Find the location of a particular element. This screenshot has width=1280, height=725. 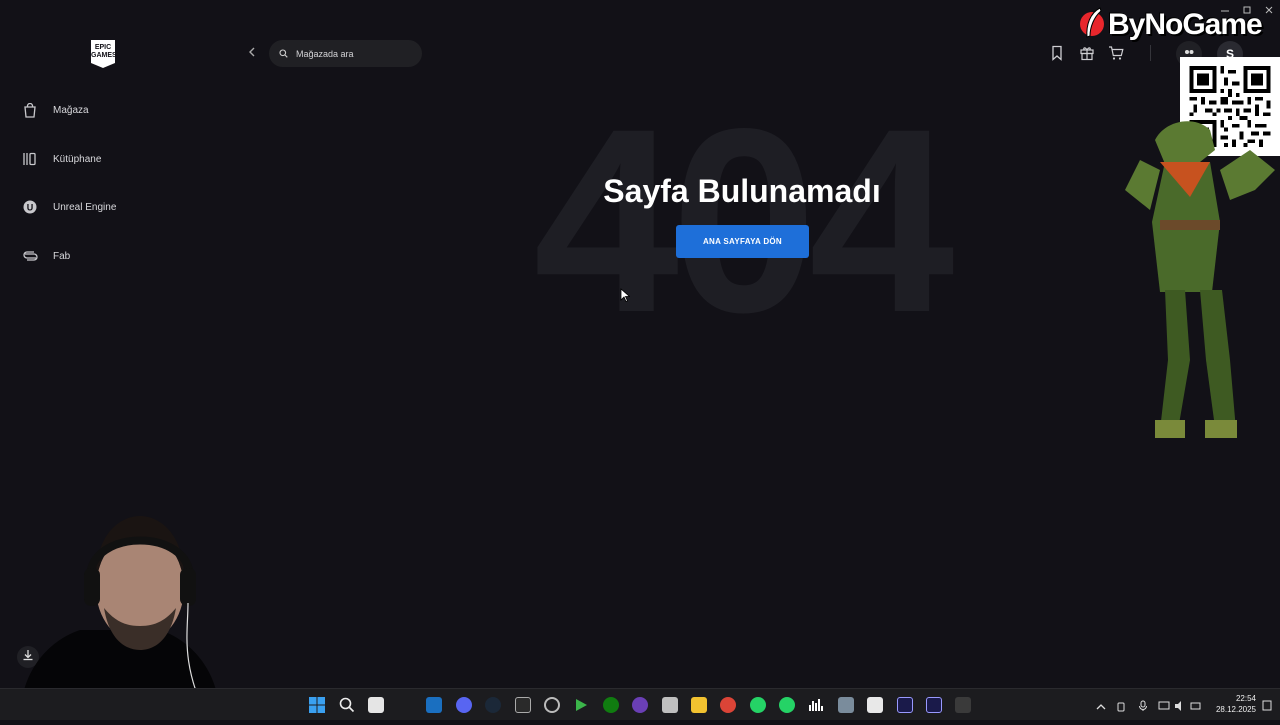

obs-icon is located at coordinates (963, 705).